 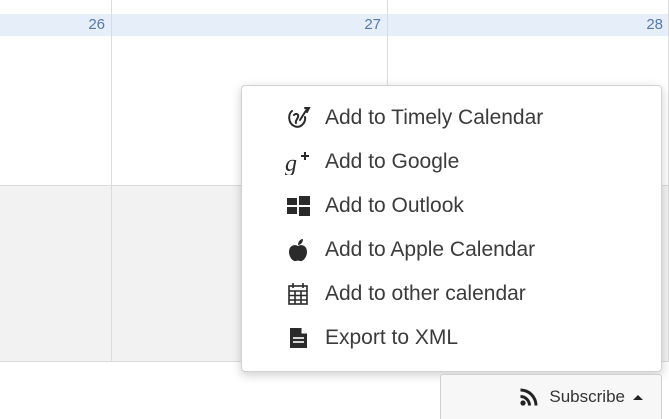 I want to click on menu-item-apple-calendar: Add to Apple Calendar, so click(x=451, y=250).